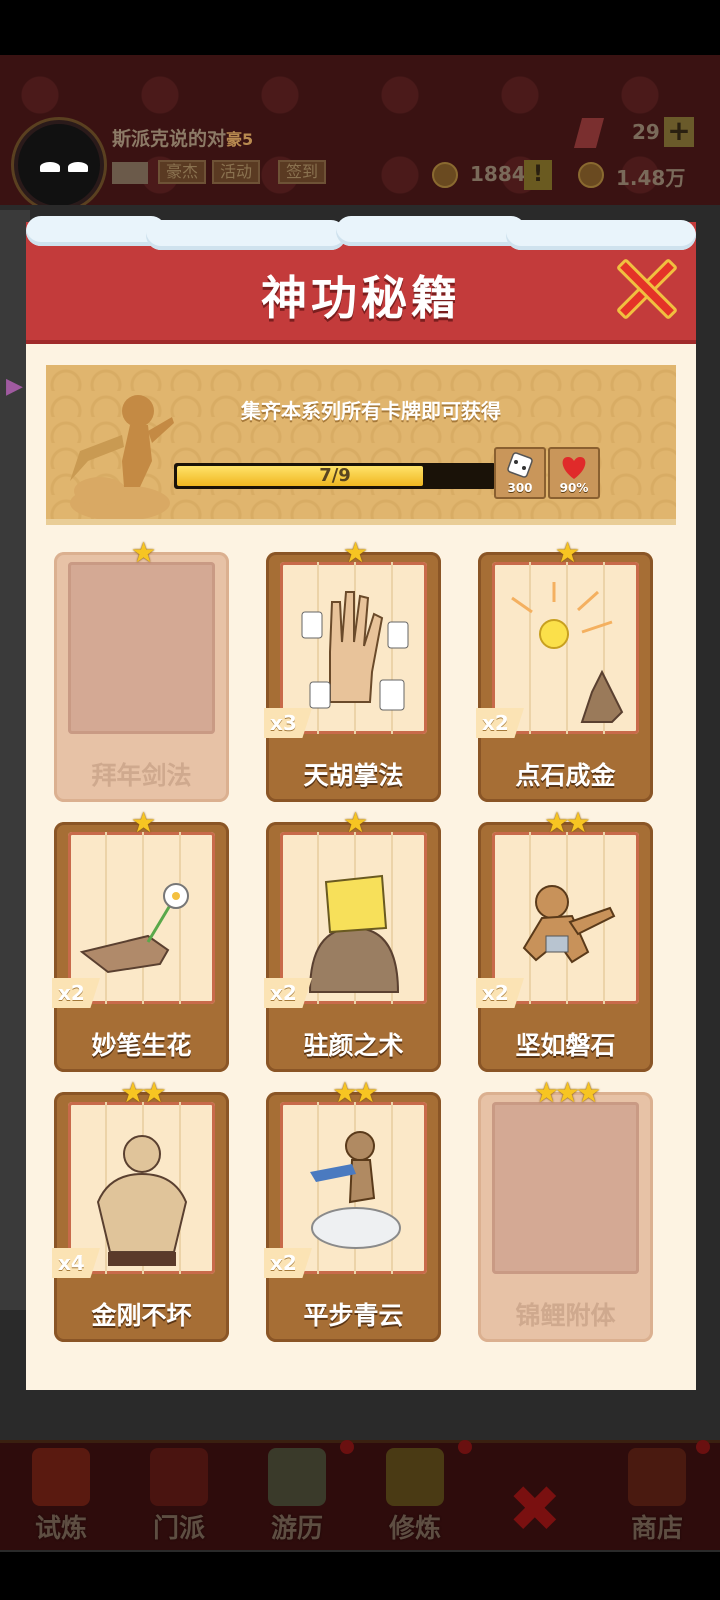 Image resolution: width=720 pixels, height=1600 pixels. Describe the element at coordinates (656, 1529) in the screenshot. I see `nav-label: 商店` at that location.